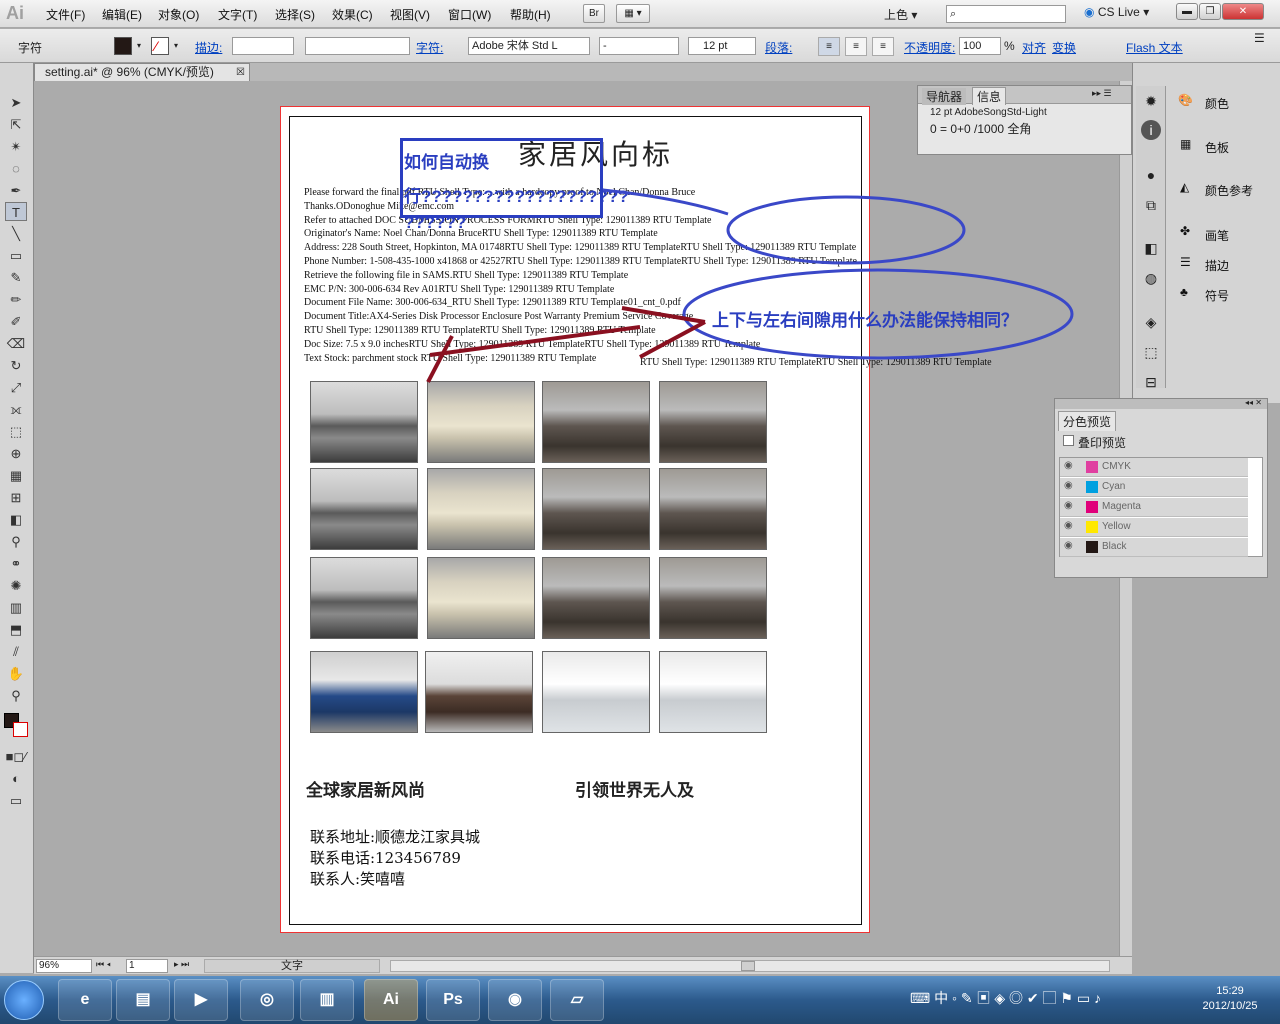  I want to click on taskbar-illustrator-icon: Ai, so click(391, 1000).